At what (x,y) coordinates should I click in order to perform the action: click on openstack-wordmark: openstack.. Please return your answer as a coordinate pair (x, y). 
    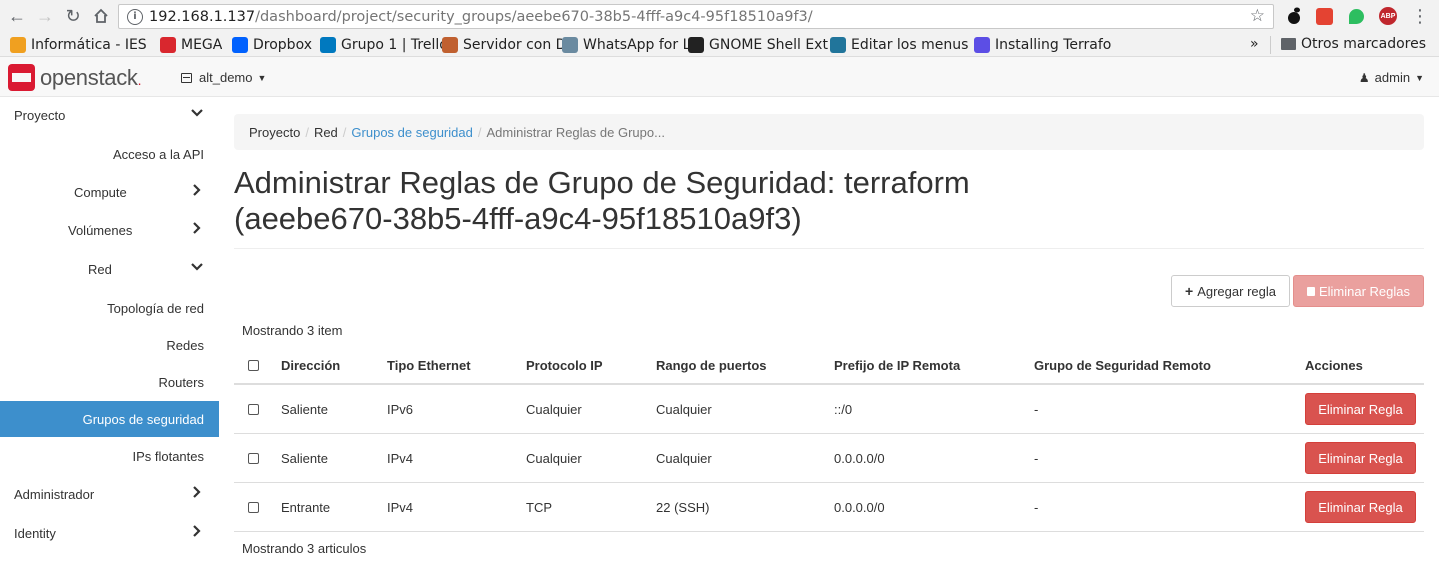
    Looking at the image, I should click on (91, 77).